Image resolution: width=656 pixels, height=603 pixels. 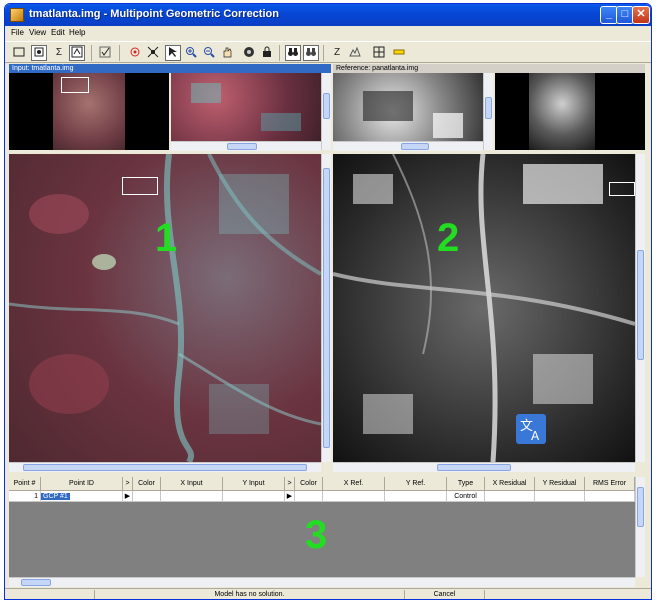 I want to click on sigma-icon: Σ, so click(x=59, y=53).